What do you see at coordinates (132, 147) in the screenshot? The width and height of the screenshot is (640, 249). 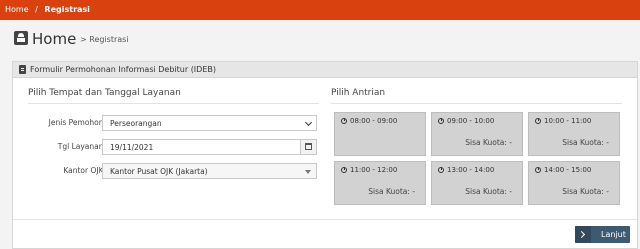 I see `tgl-layanan-value: 19/11/2021` at bounding box center [132, 147].